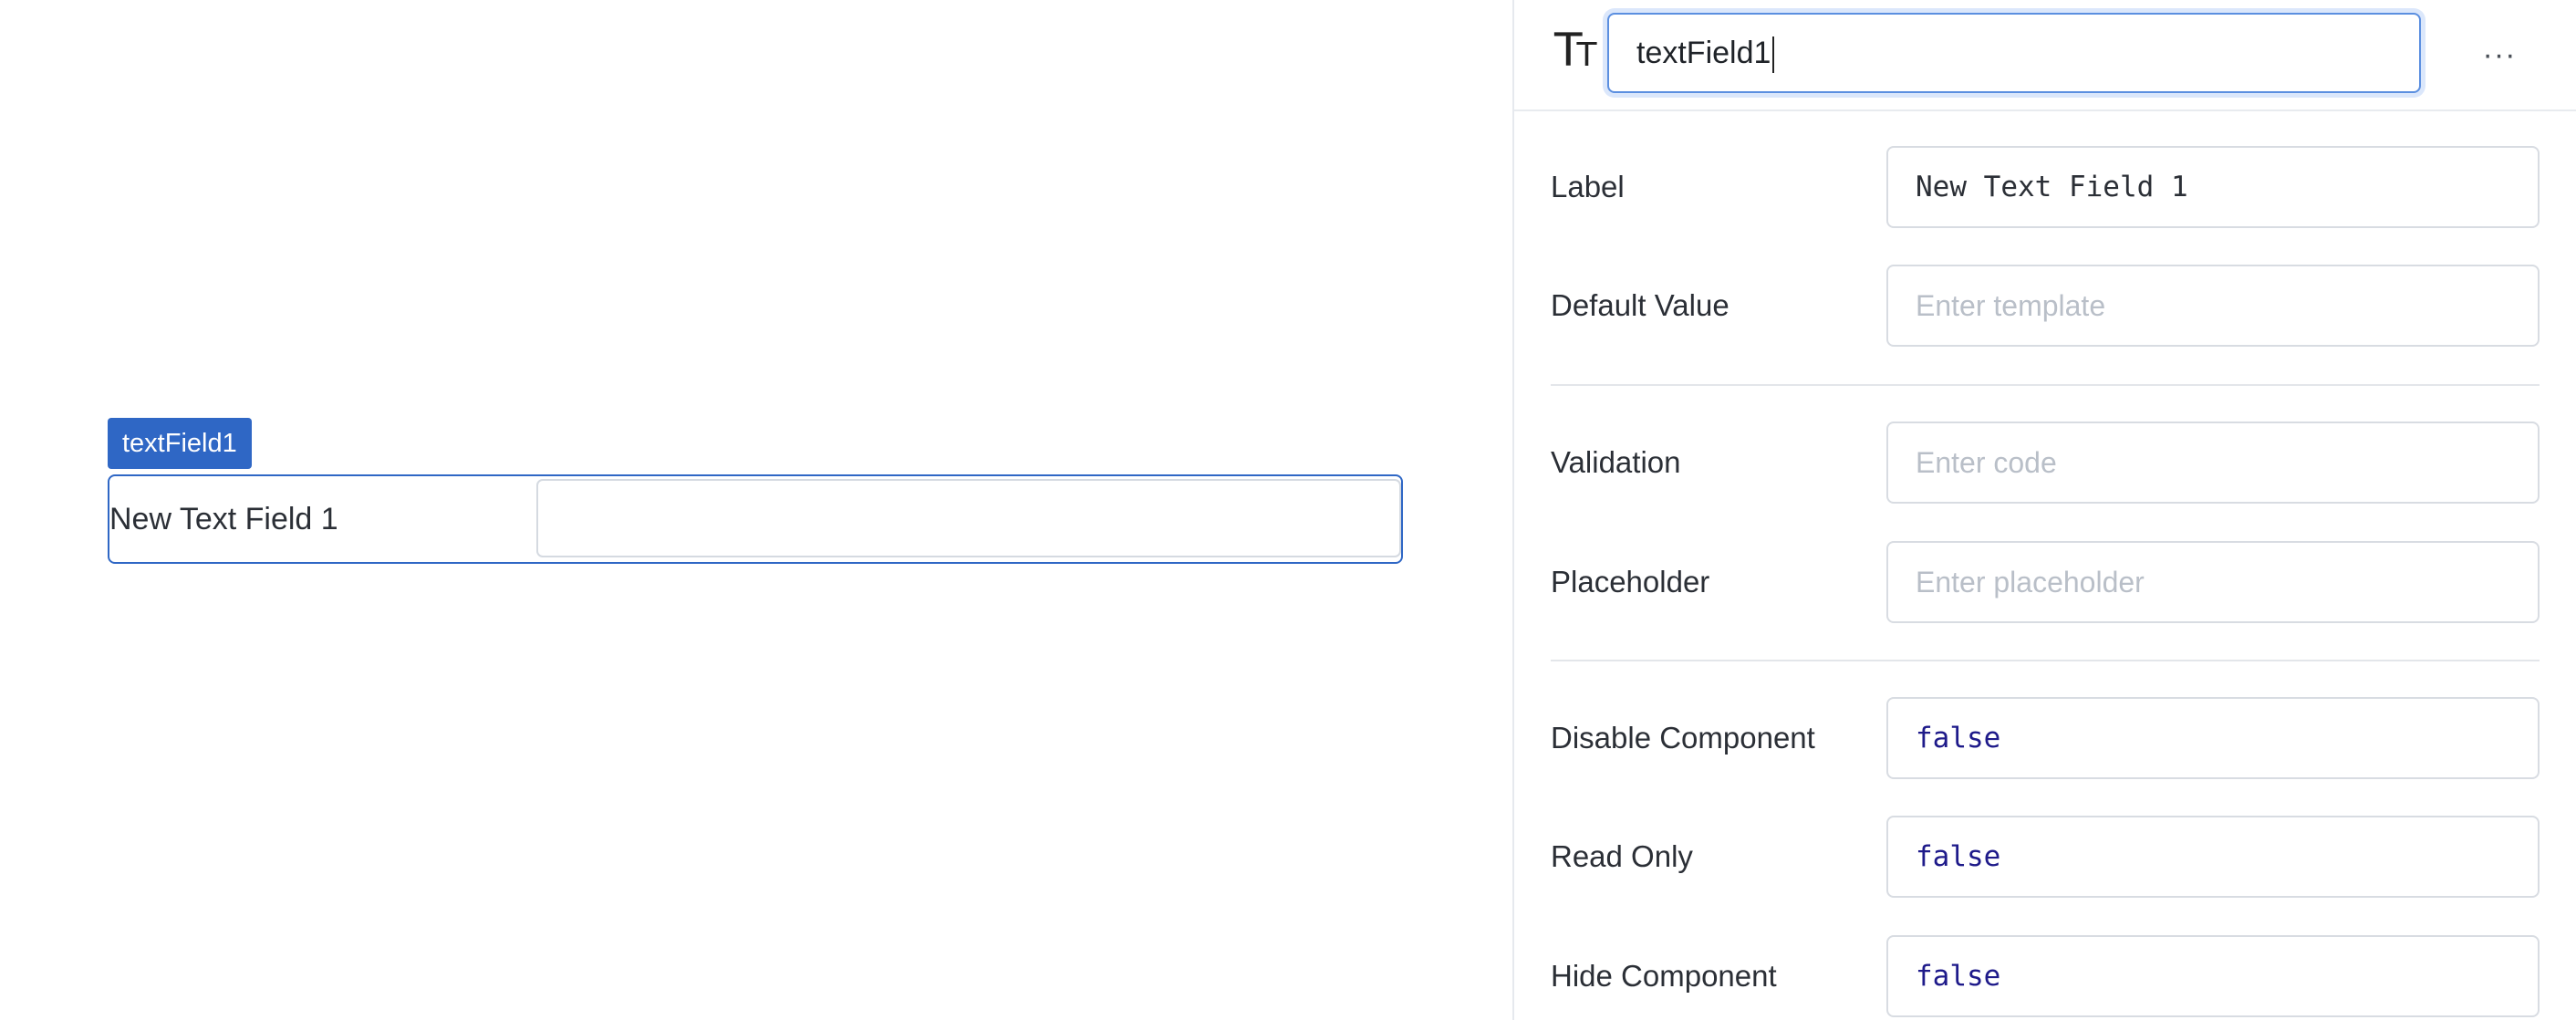 The width and height of the screenshot is (2576, 1020). Describe the element at coordinates (1640, 305) in the screenshot. I see `default-value-label: Default Value` at that location.